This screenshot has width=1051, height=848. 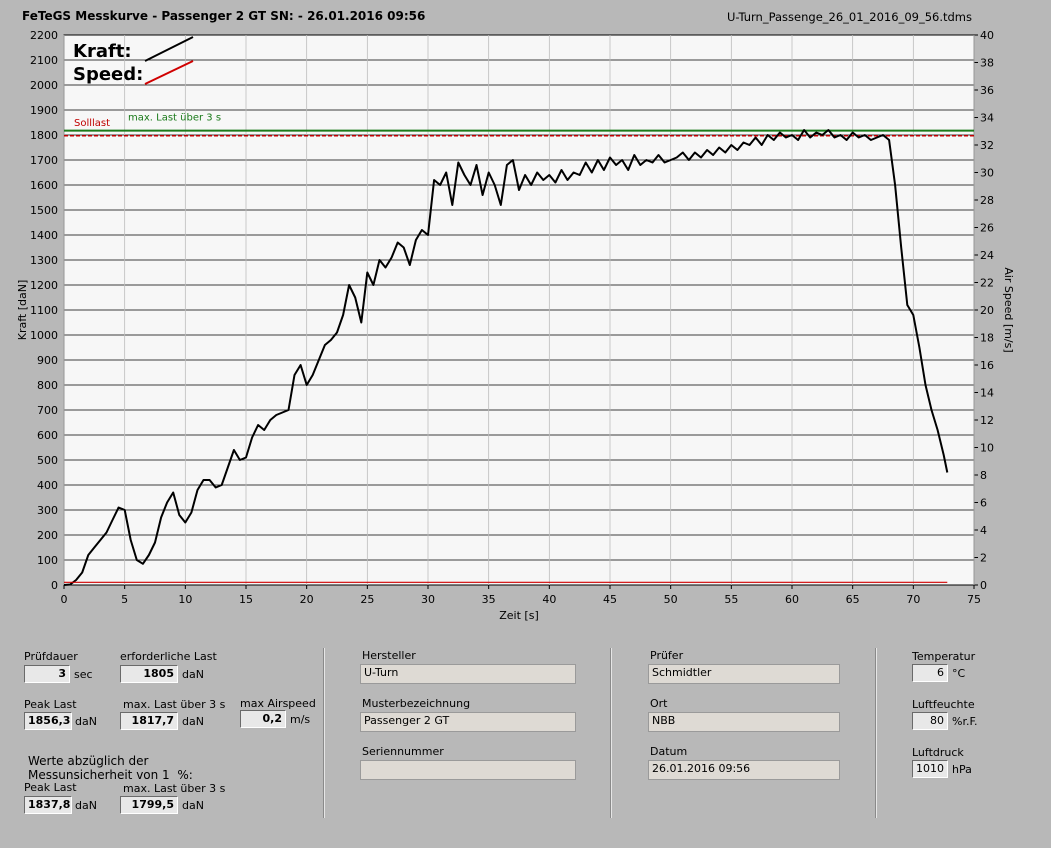 What do you see at coordinates (44, 35) in the screenshot?
I see `y-tick-label-left: 2200` at bounding box center [44, 35].